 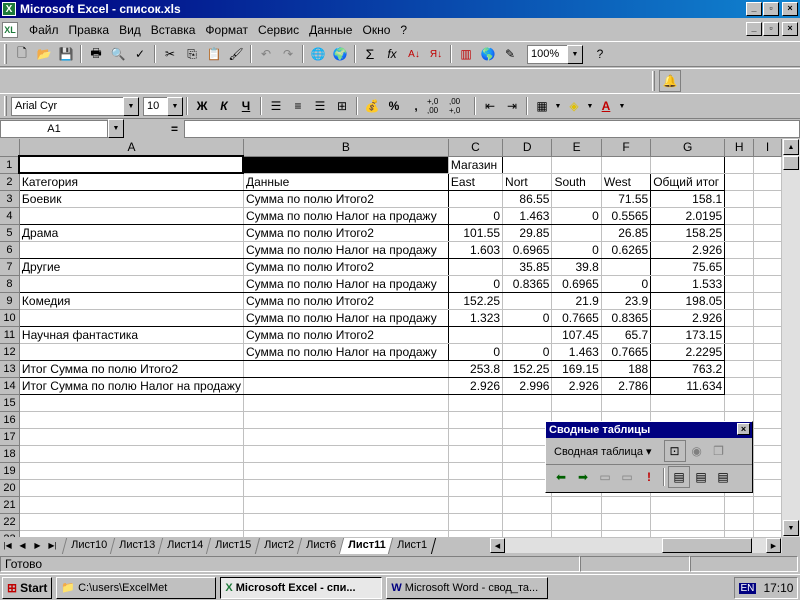 I want to click on row-header: 4, so click(x=10, y=216).